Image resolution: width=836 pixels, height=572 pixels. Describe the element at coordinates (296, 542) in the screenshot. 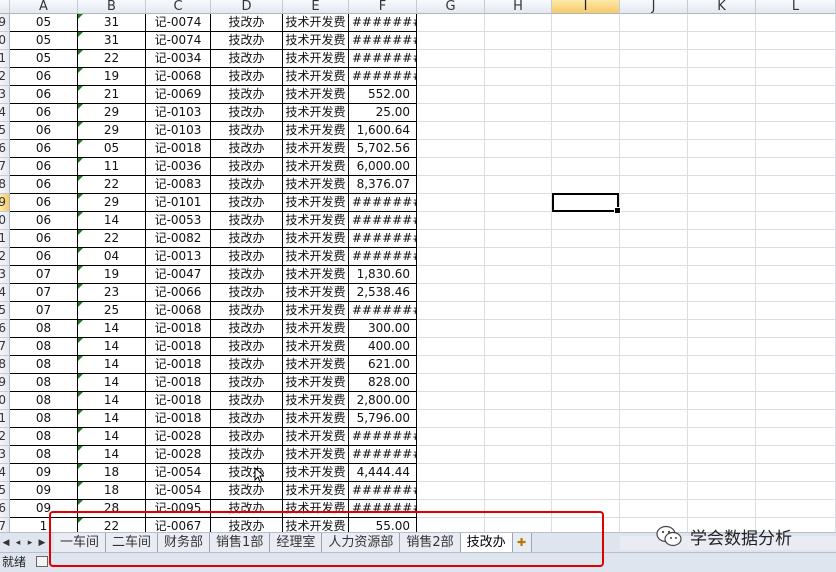

I see `sheet-tab: 经理室` at that location.